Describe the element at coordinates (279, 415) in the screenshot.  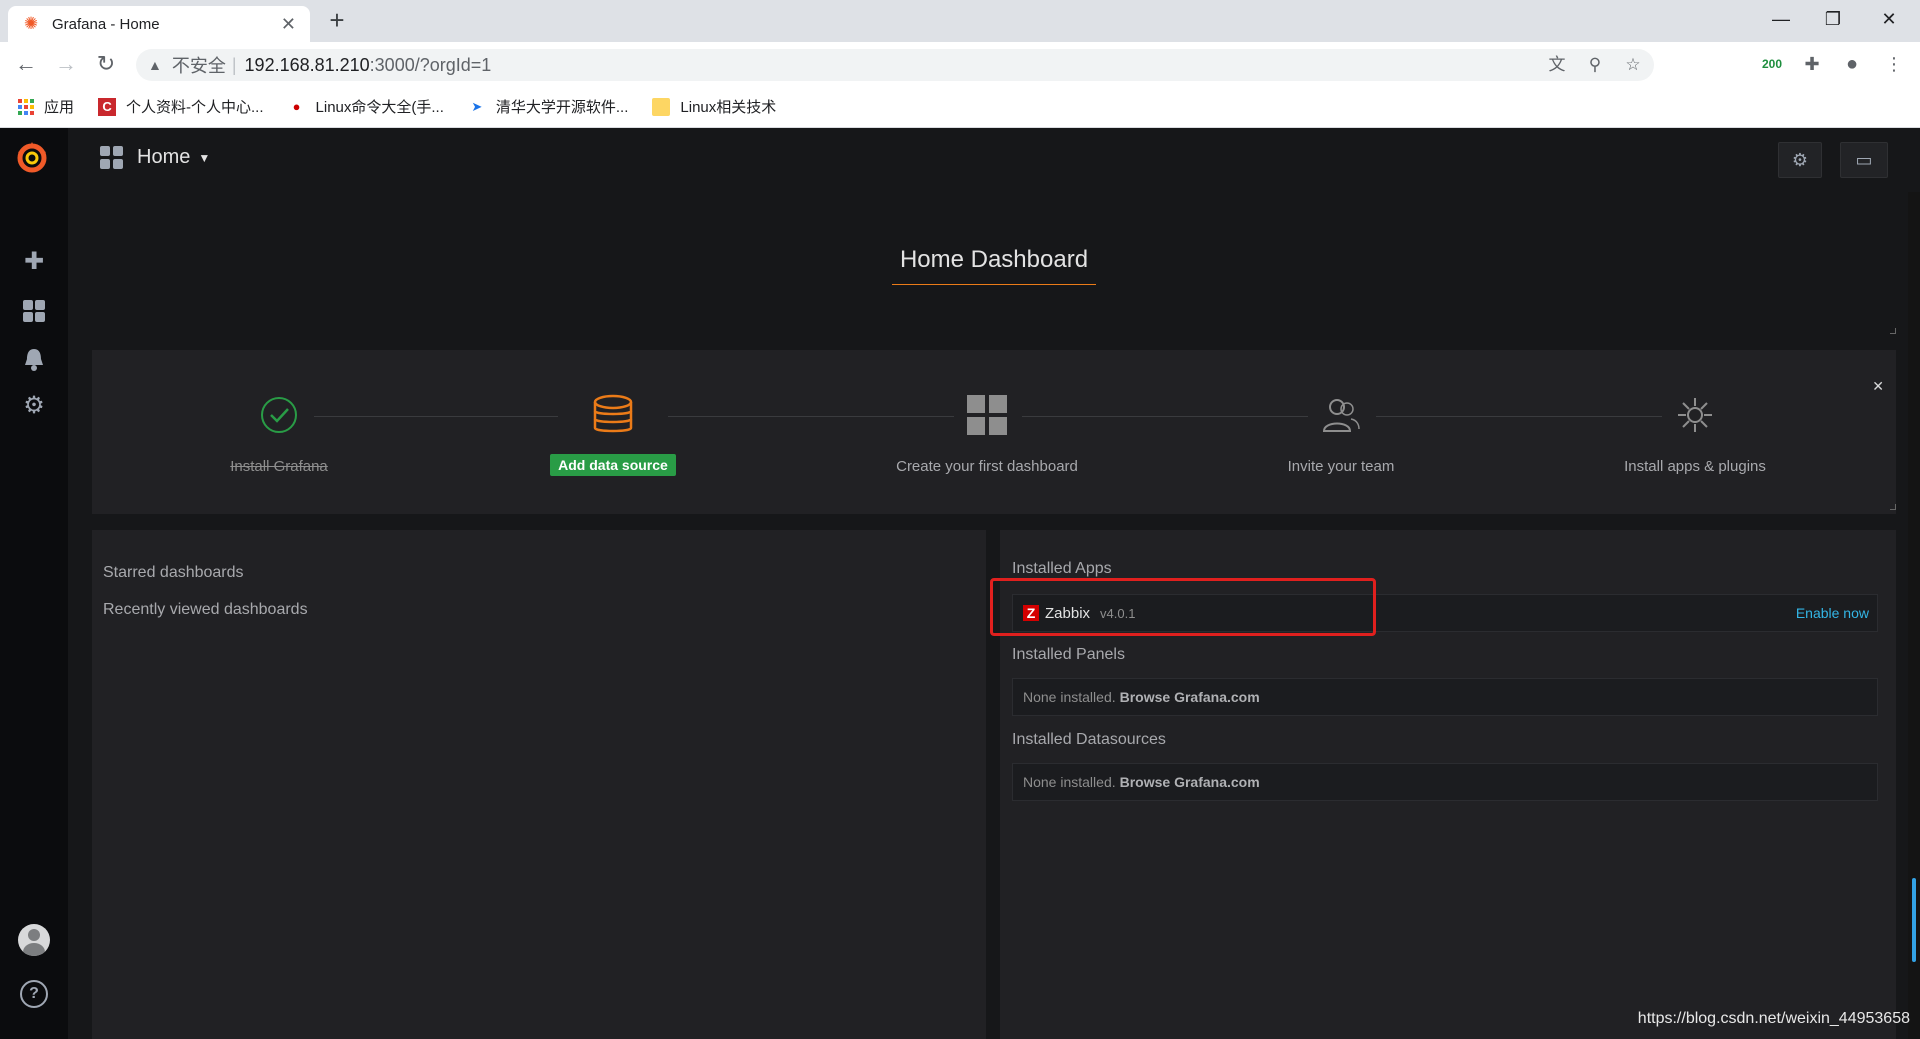
I see `check-circle-icon` at that location.